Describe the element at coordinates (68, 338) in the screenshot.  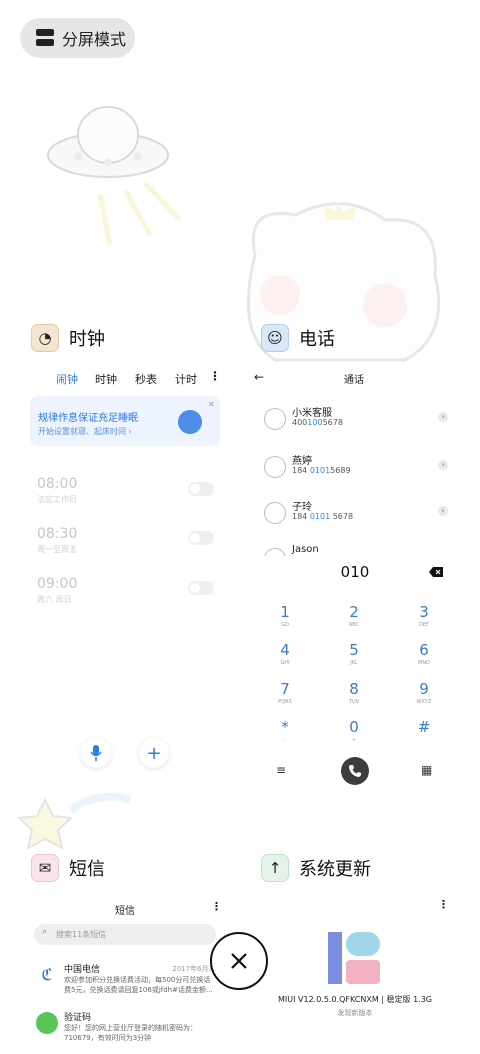
I see `clock-app-header: ◔ 时钟` at that location.